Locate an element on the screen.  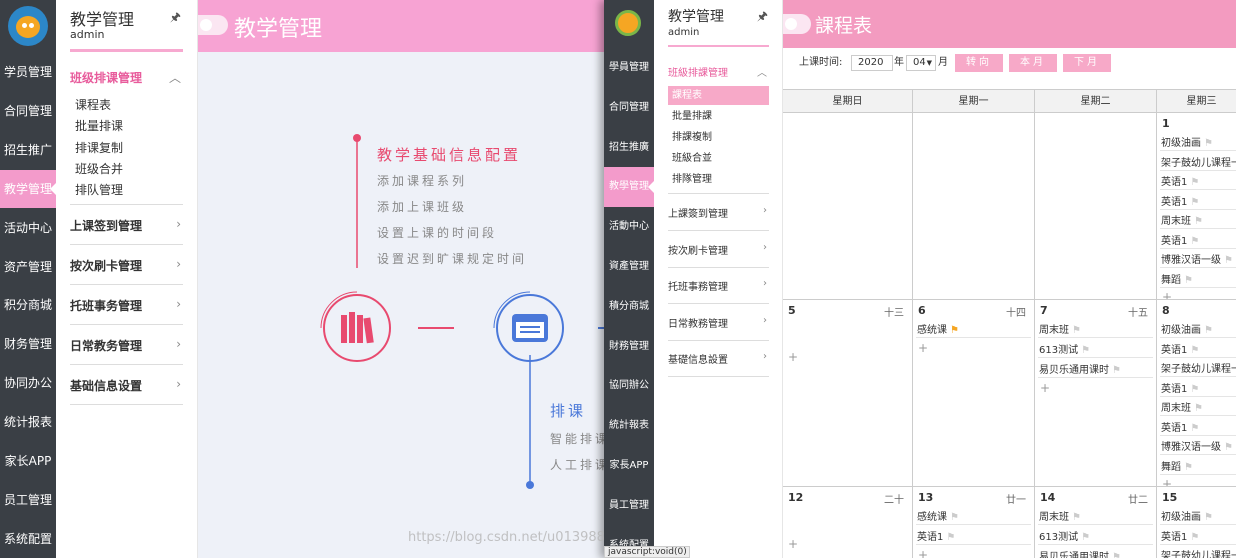
menu-group: 日常教务管理 › is located at coordinates (126, 345).